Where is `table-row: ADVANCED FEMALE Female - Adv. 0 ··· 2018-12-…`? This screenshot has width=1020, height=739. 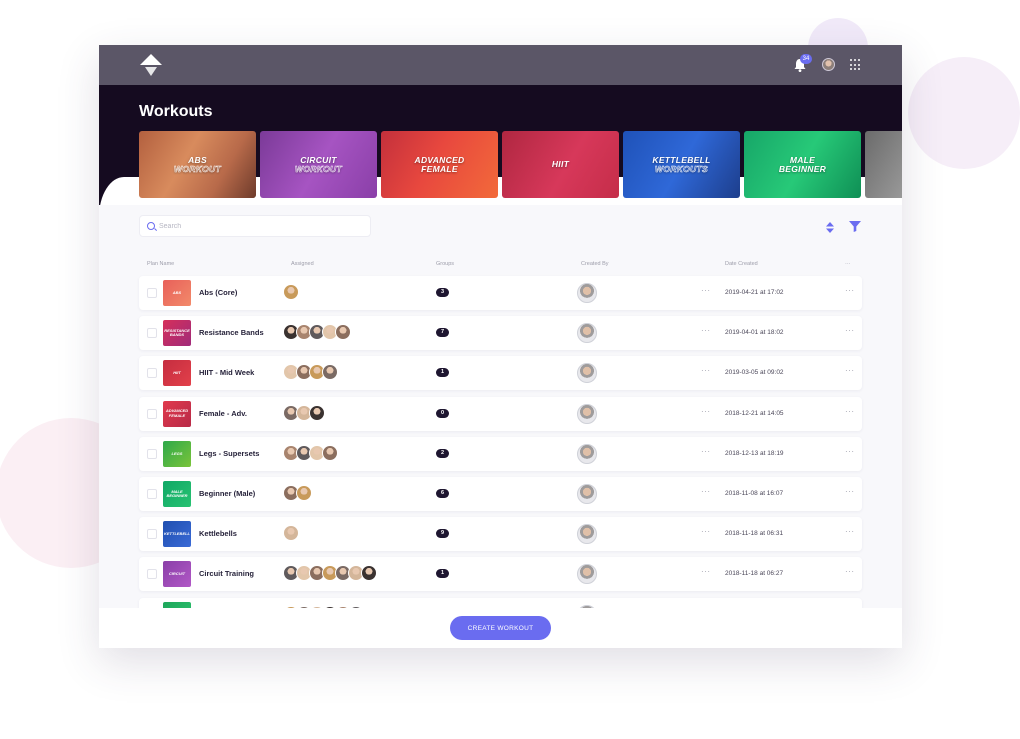 table-row: ADVANCED FEMALE Female - Adv. 0 ··· 2018-12-… is located at coordinates (500, 413).